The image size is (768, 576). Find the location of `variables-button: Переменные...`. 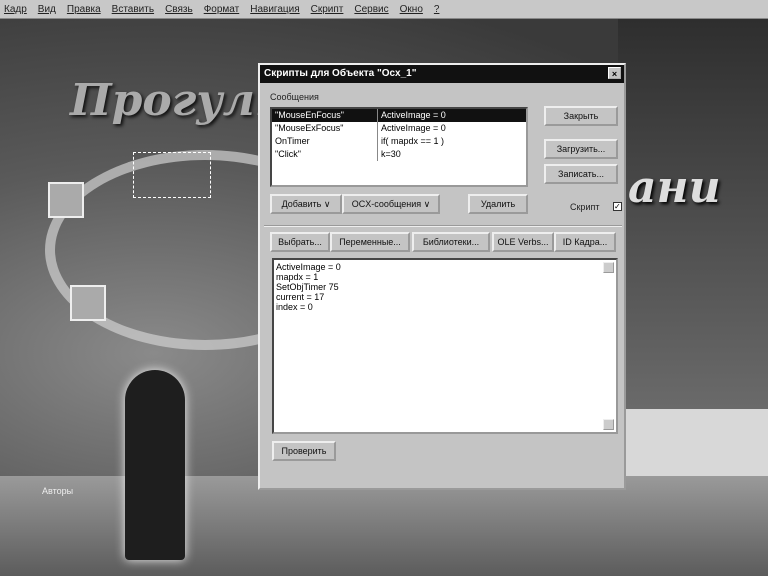

variables-button: Переменные... is located at coordinates (370, 242).